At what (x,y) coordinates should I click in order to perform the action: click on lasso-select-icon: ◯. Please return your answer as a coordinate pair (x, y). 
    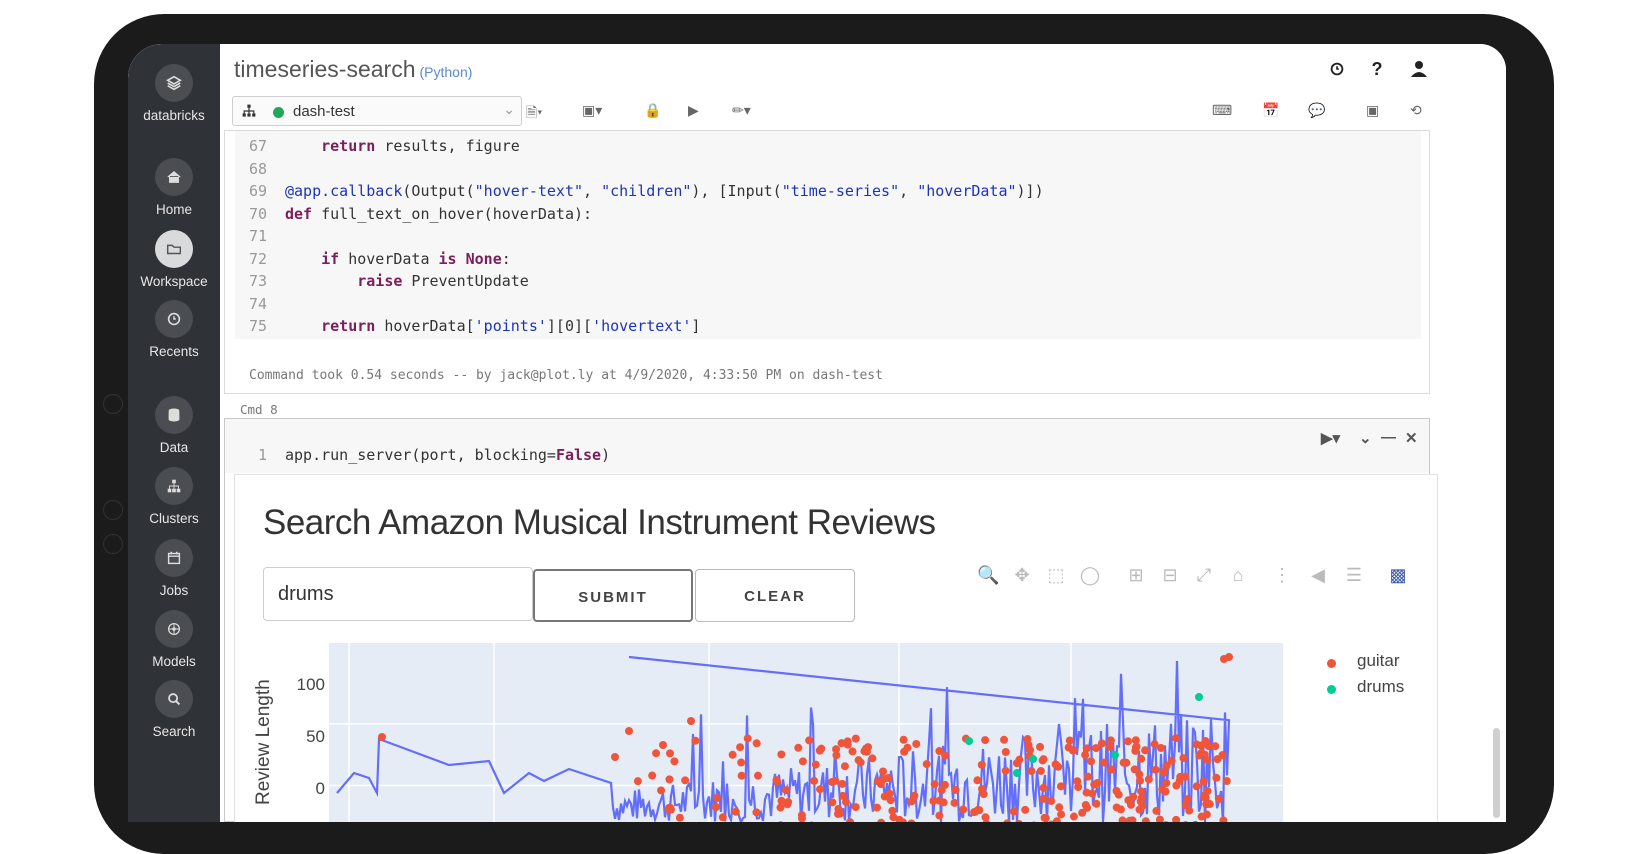
    Looking at the image, I should click on (1090, 576).